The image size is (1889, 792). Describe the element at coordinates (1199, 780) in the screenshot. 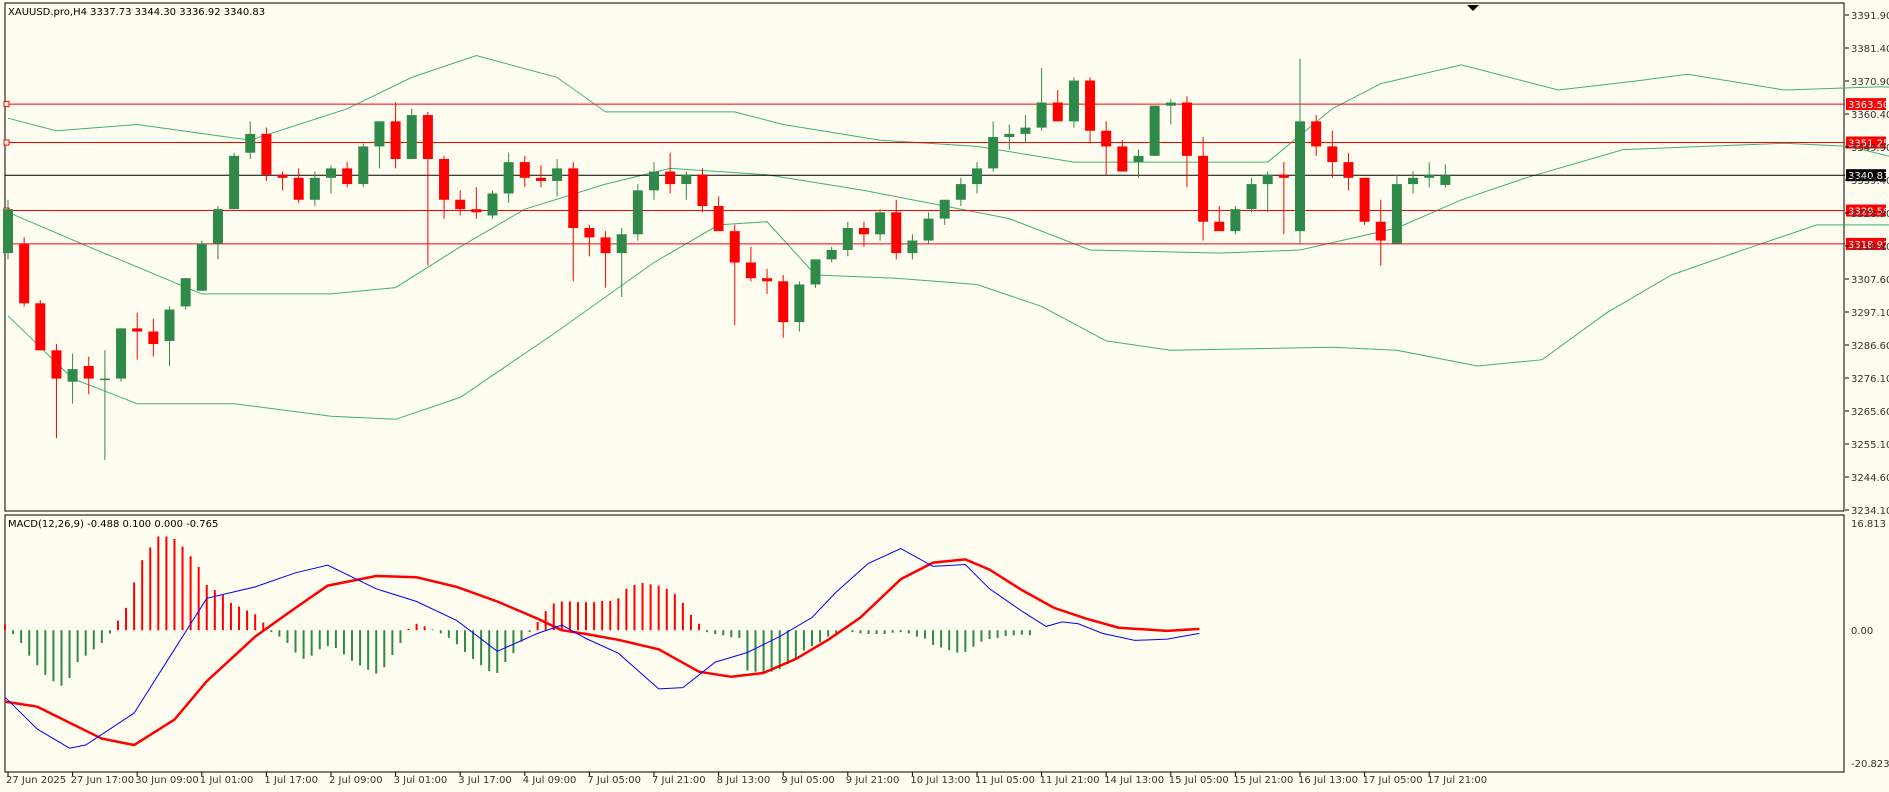

I see `time-tick-label: 15 Jul 05:00` at that location.